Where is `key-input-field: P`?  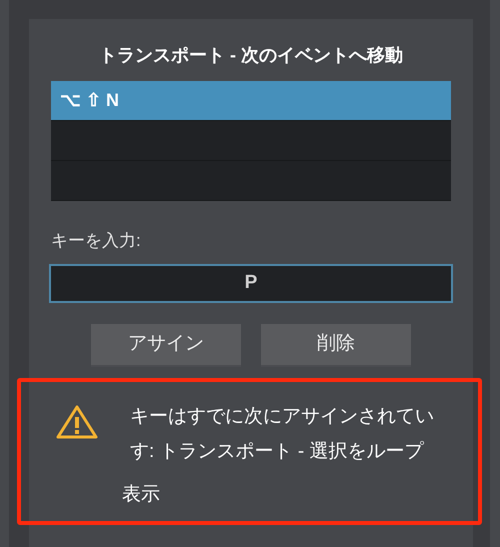
key-input-field: P is located at coordinates (251, 283).